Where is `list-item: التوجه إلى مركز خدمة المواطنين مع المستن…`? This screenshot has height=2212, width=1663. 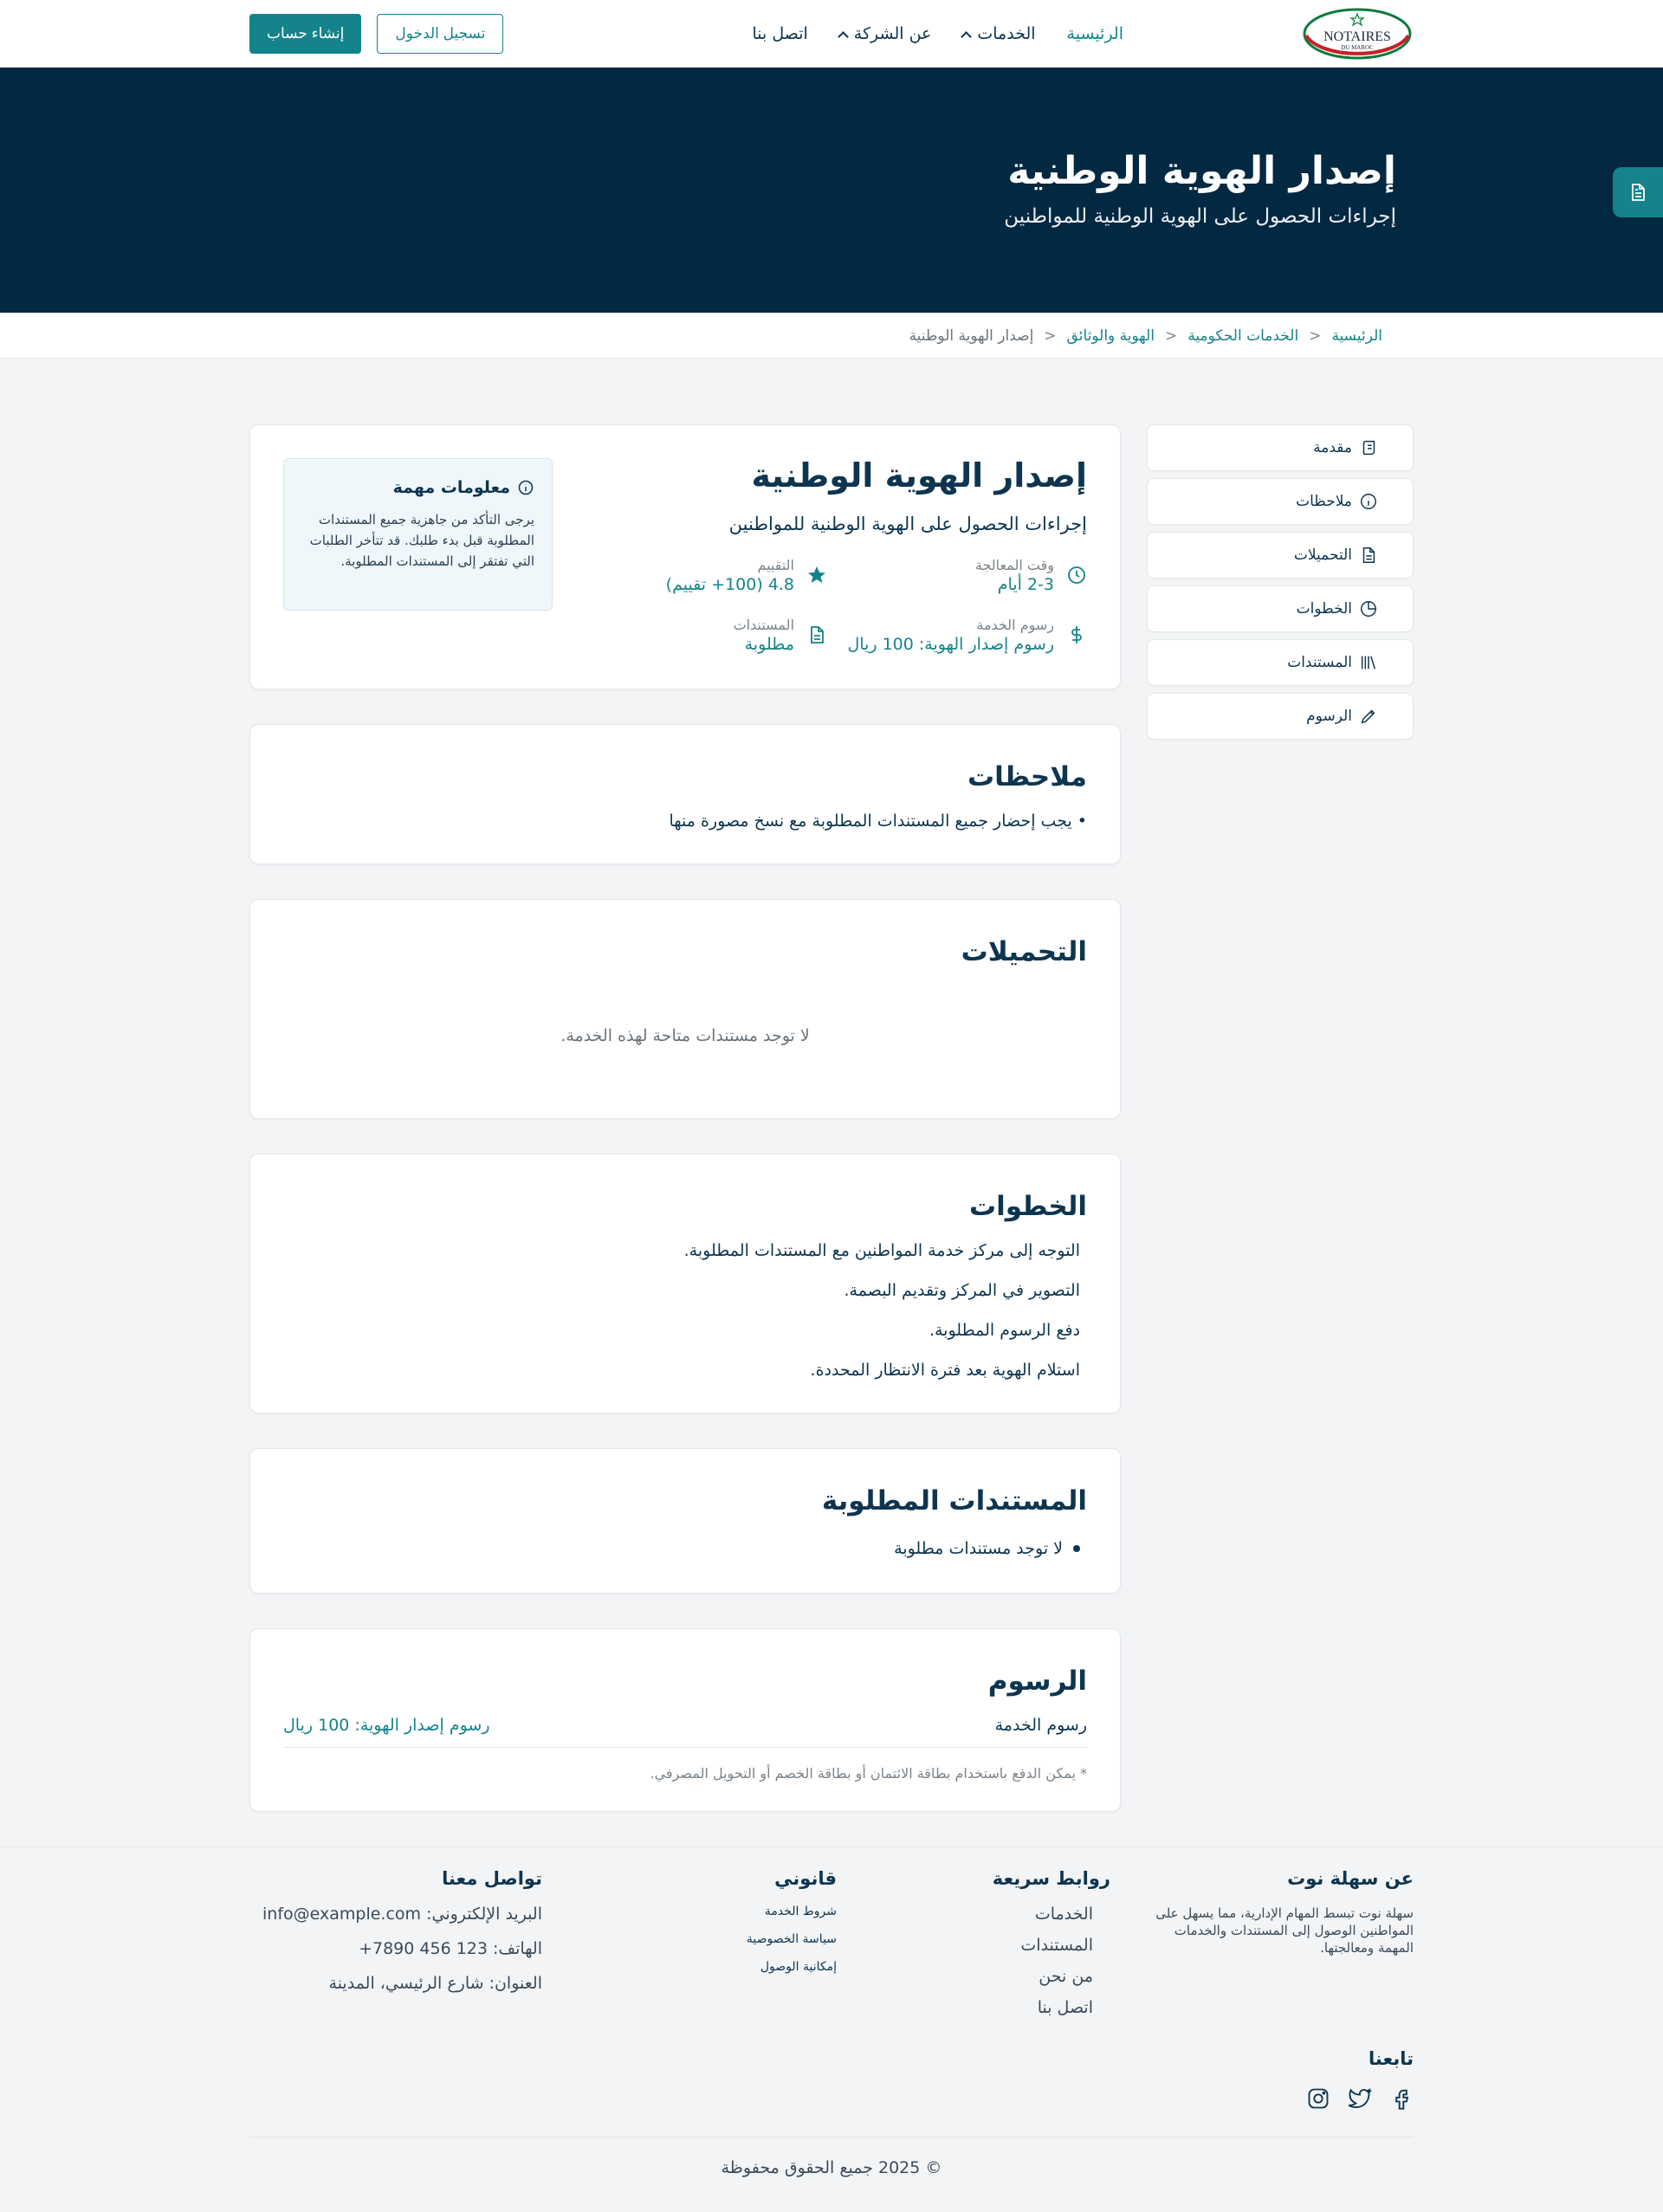 list-item: التوجه إلى مركز خدمة المواطنين مع المستن… is located at coordinates (881, 1250).